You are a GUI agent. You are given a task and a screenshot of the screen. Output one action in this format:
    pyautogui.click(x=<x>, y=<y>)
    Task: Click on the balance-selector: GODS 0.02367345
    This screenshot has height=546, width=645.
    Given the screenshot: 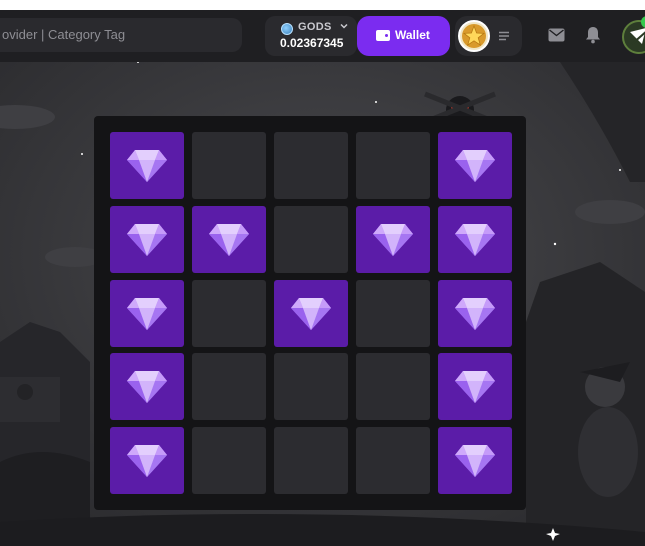 What is the action you would take?
    pyautogui.click(x=311, y=36)
    